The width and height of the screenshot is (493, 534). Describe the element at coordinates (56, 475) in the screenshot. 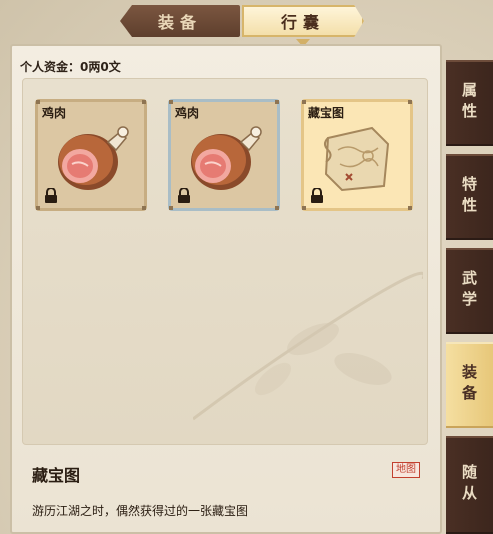

I see `item-detail-title: 藏宝图` at that location.